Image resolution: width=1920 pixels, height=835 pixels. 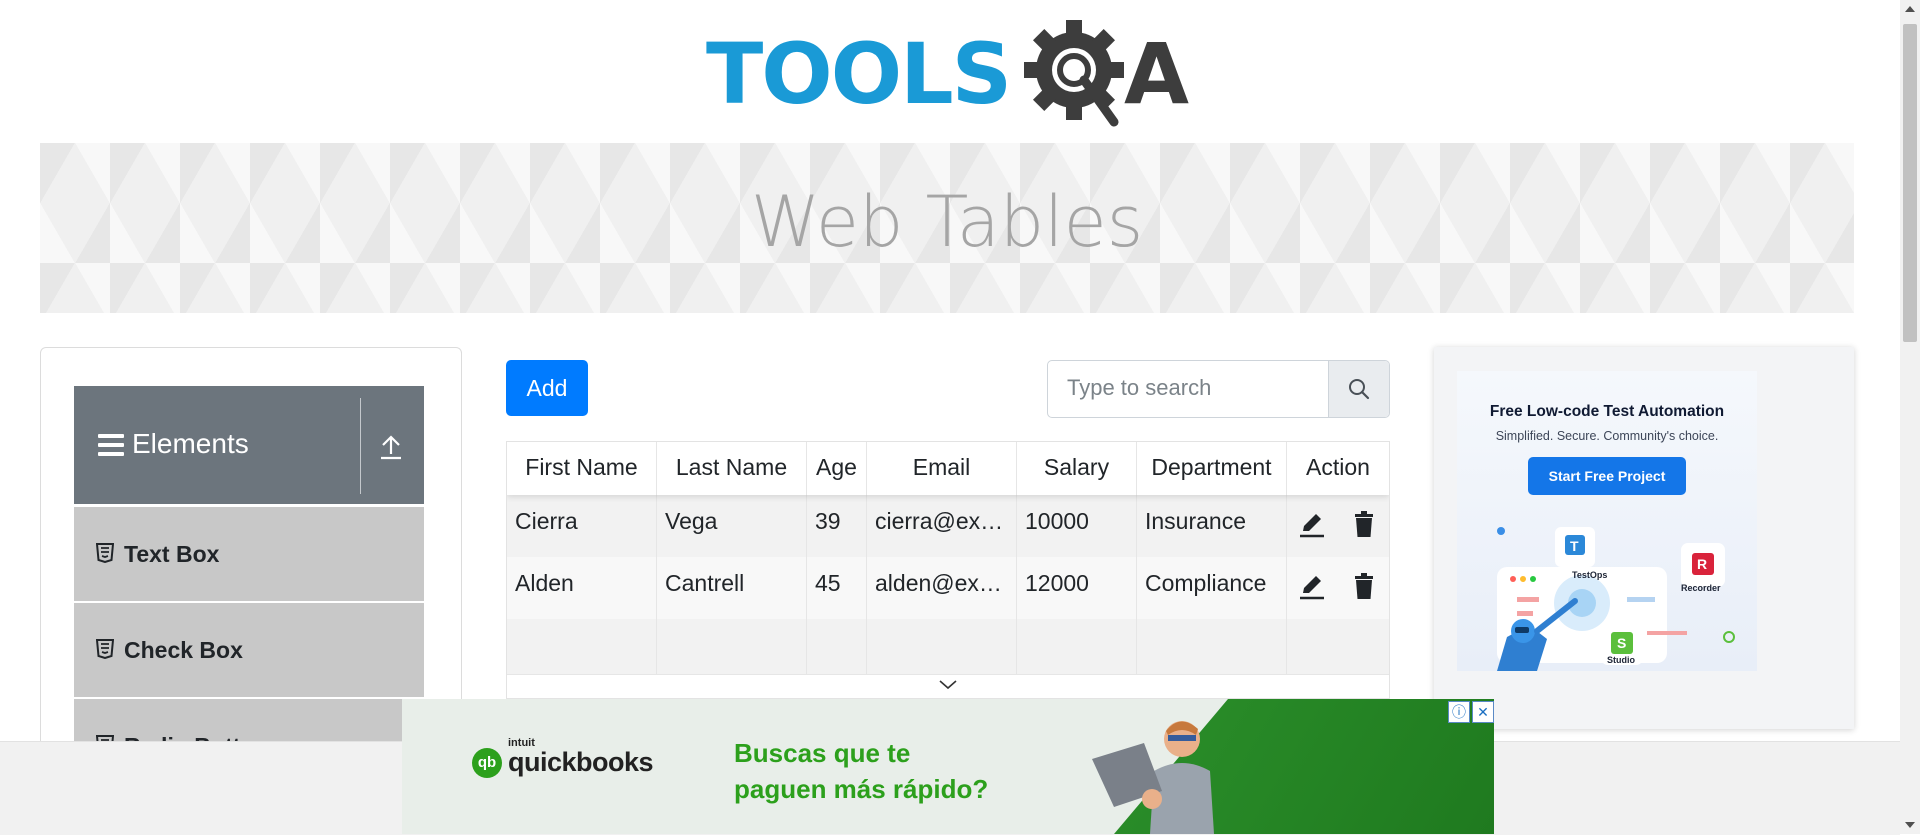 I want to click on cell-department: Insurance, so click(x=1212, y=526).